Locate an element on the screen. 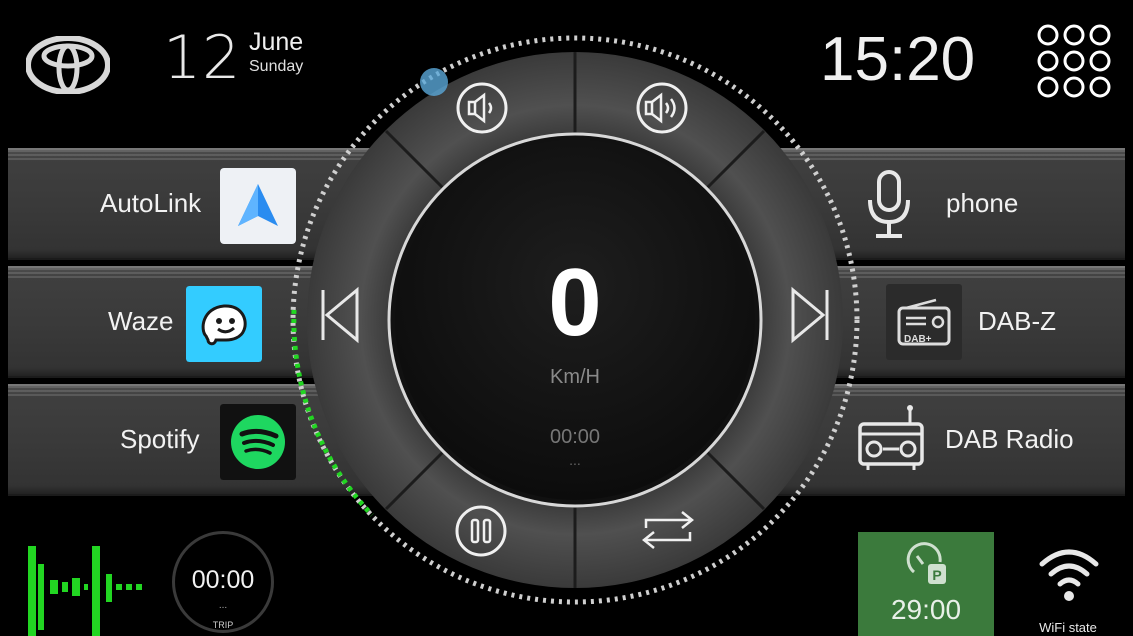 The image size is (1133, 636). date-day: 12 is located at coordinates (202, 58).